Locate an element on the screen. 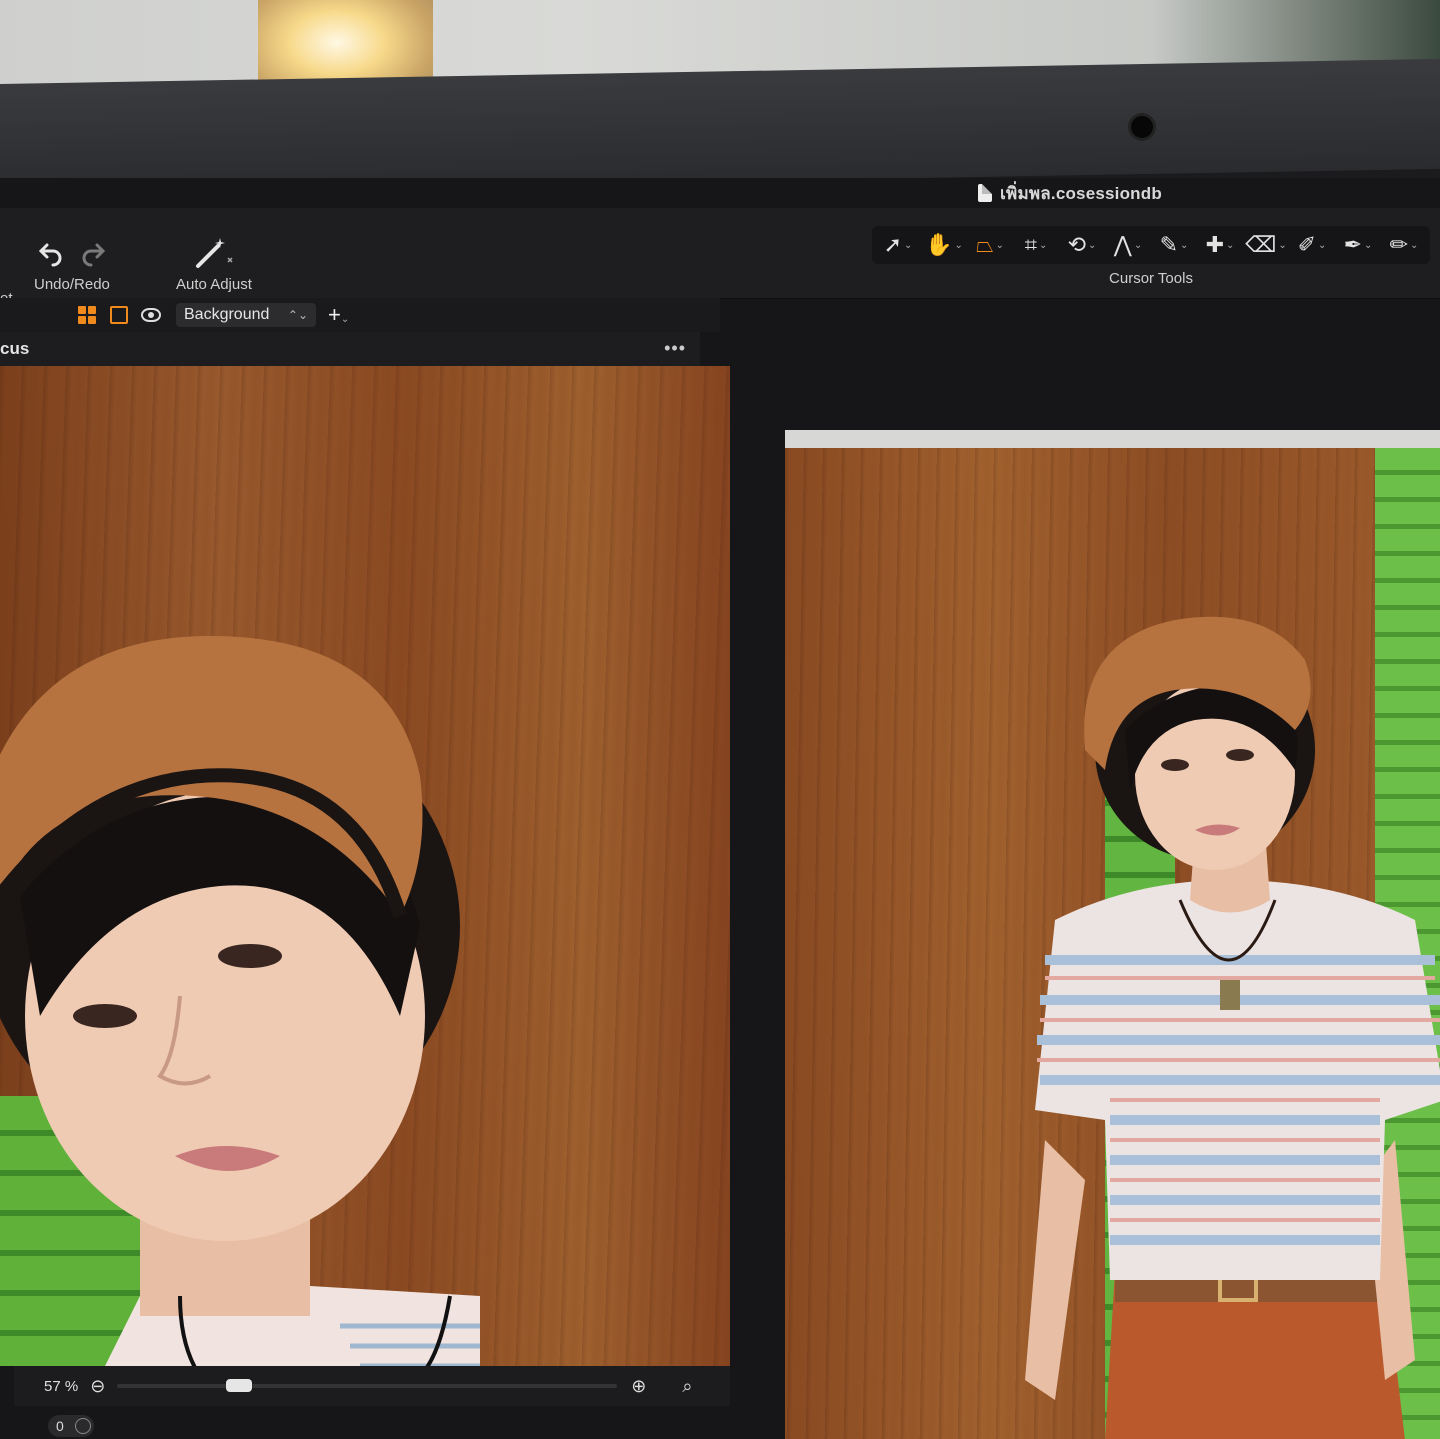  color-picker-tool-button: ✒ ⌄ is located at coordinates (1358, 245).